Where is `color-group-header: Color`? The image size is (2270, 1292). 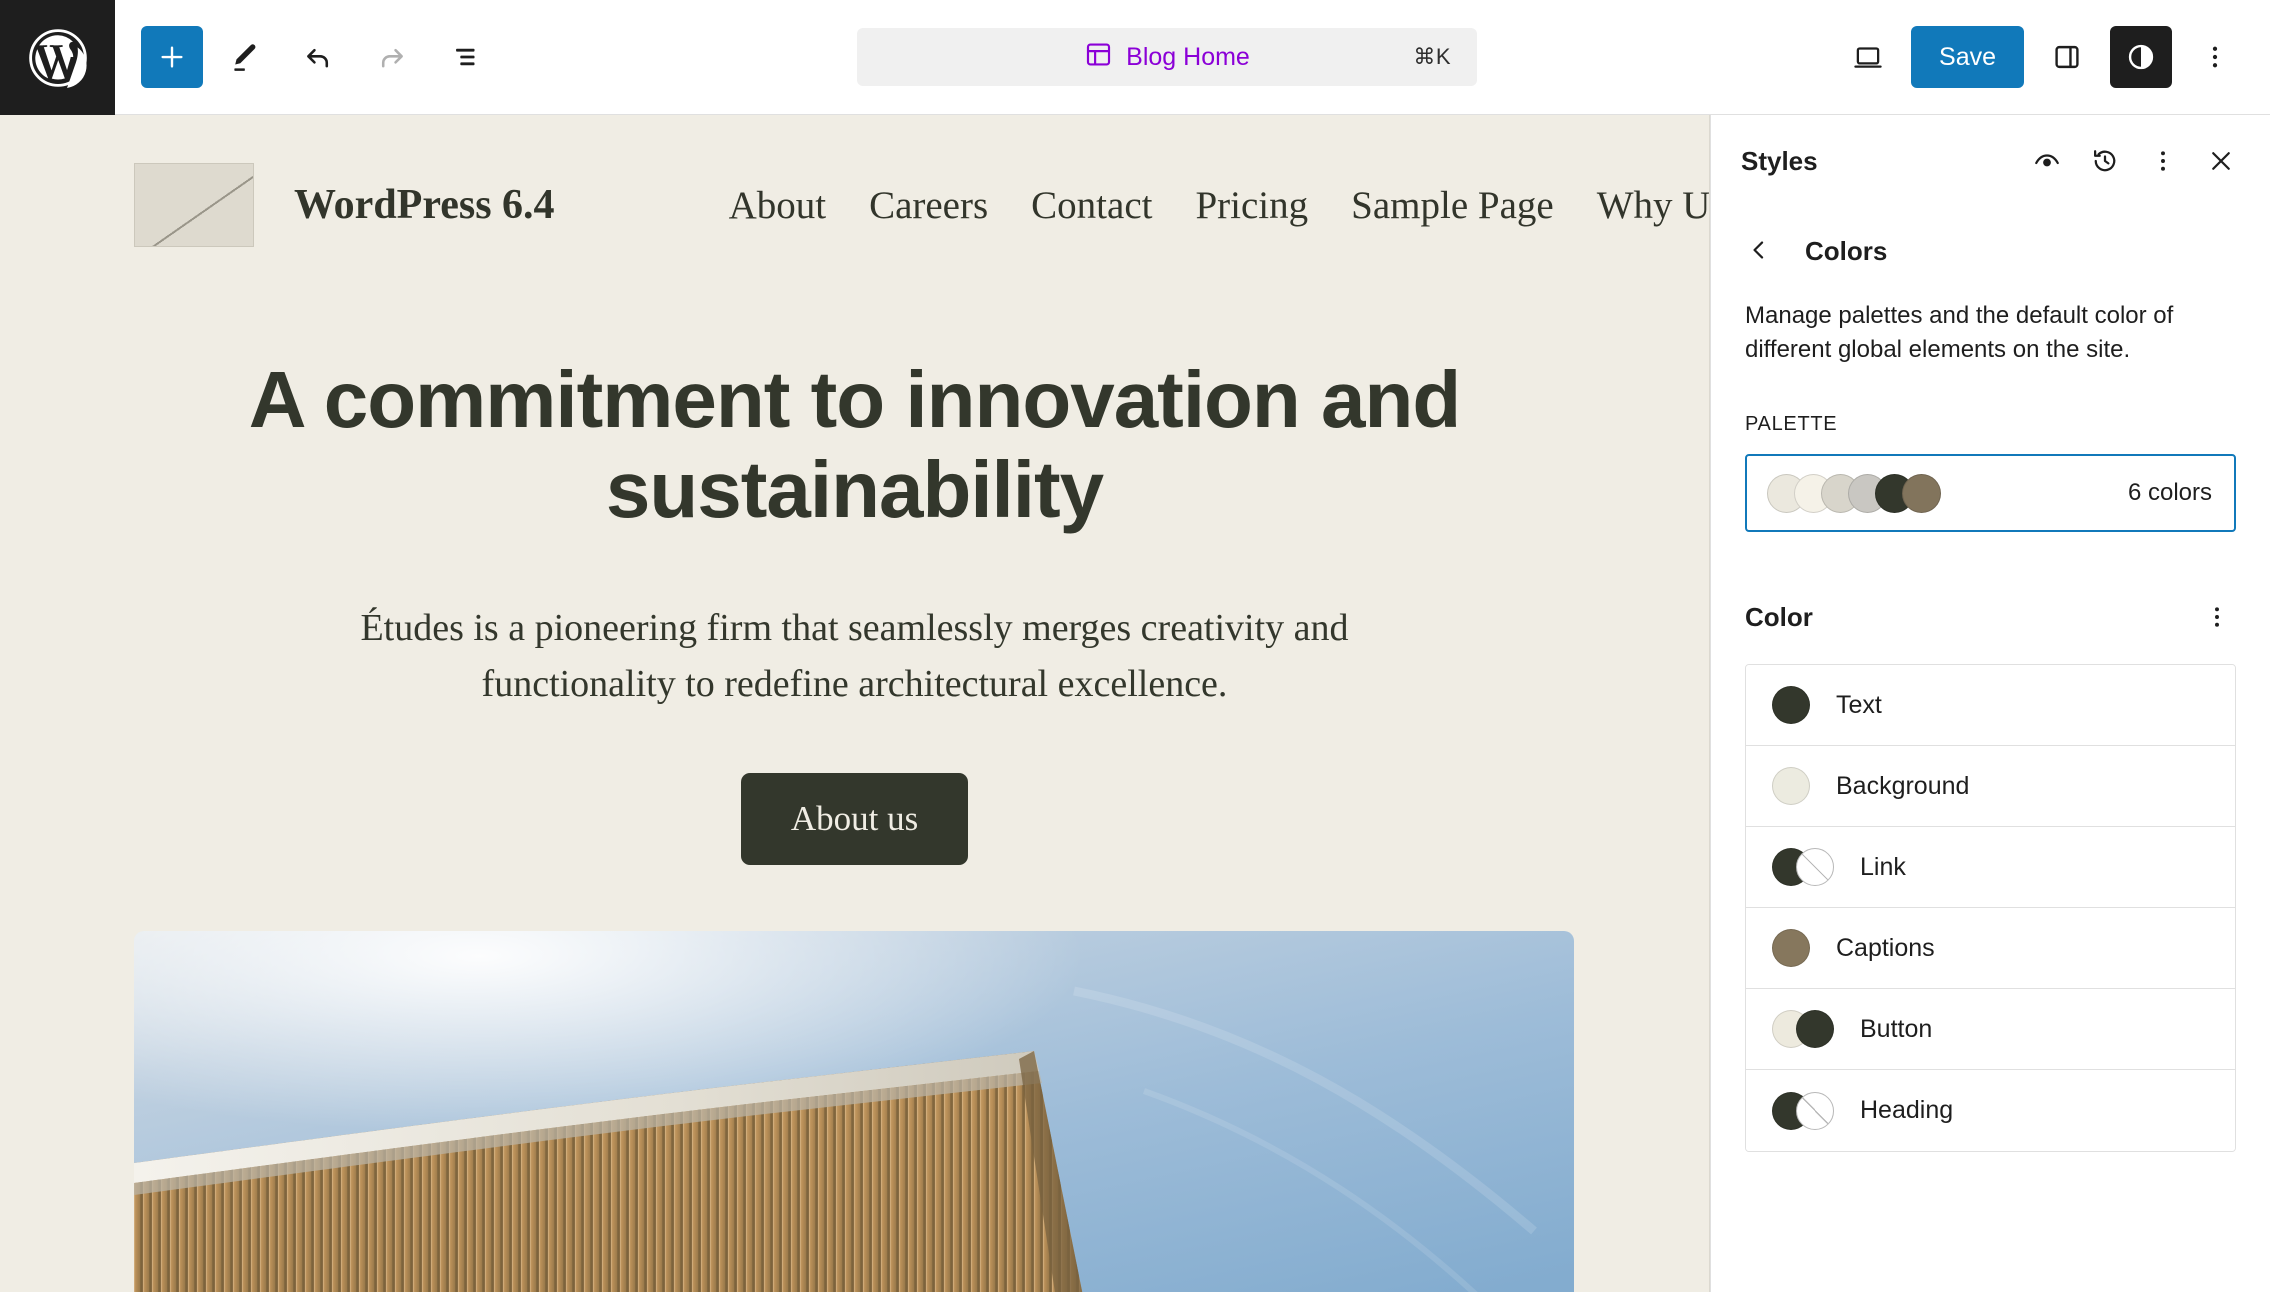 color-group-header: Color is located at coordinates (1990, 588).